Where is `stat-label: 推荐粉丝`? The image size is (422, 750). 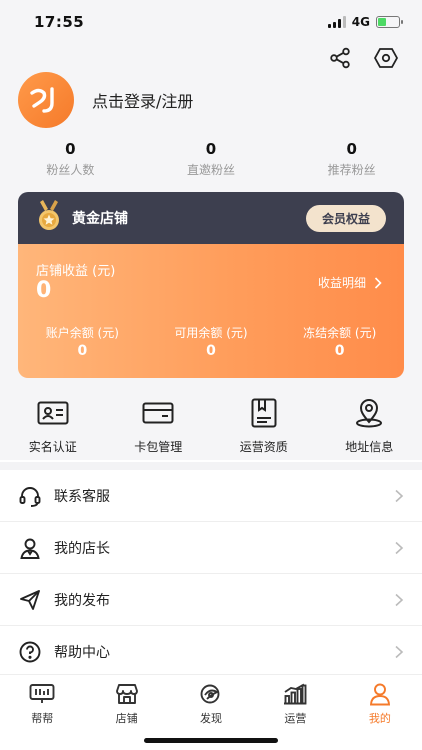 stat-label: 推荐粉丝 is located at coordinates (351, 170).